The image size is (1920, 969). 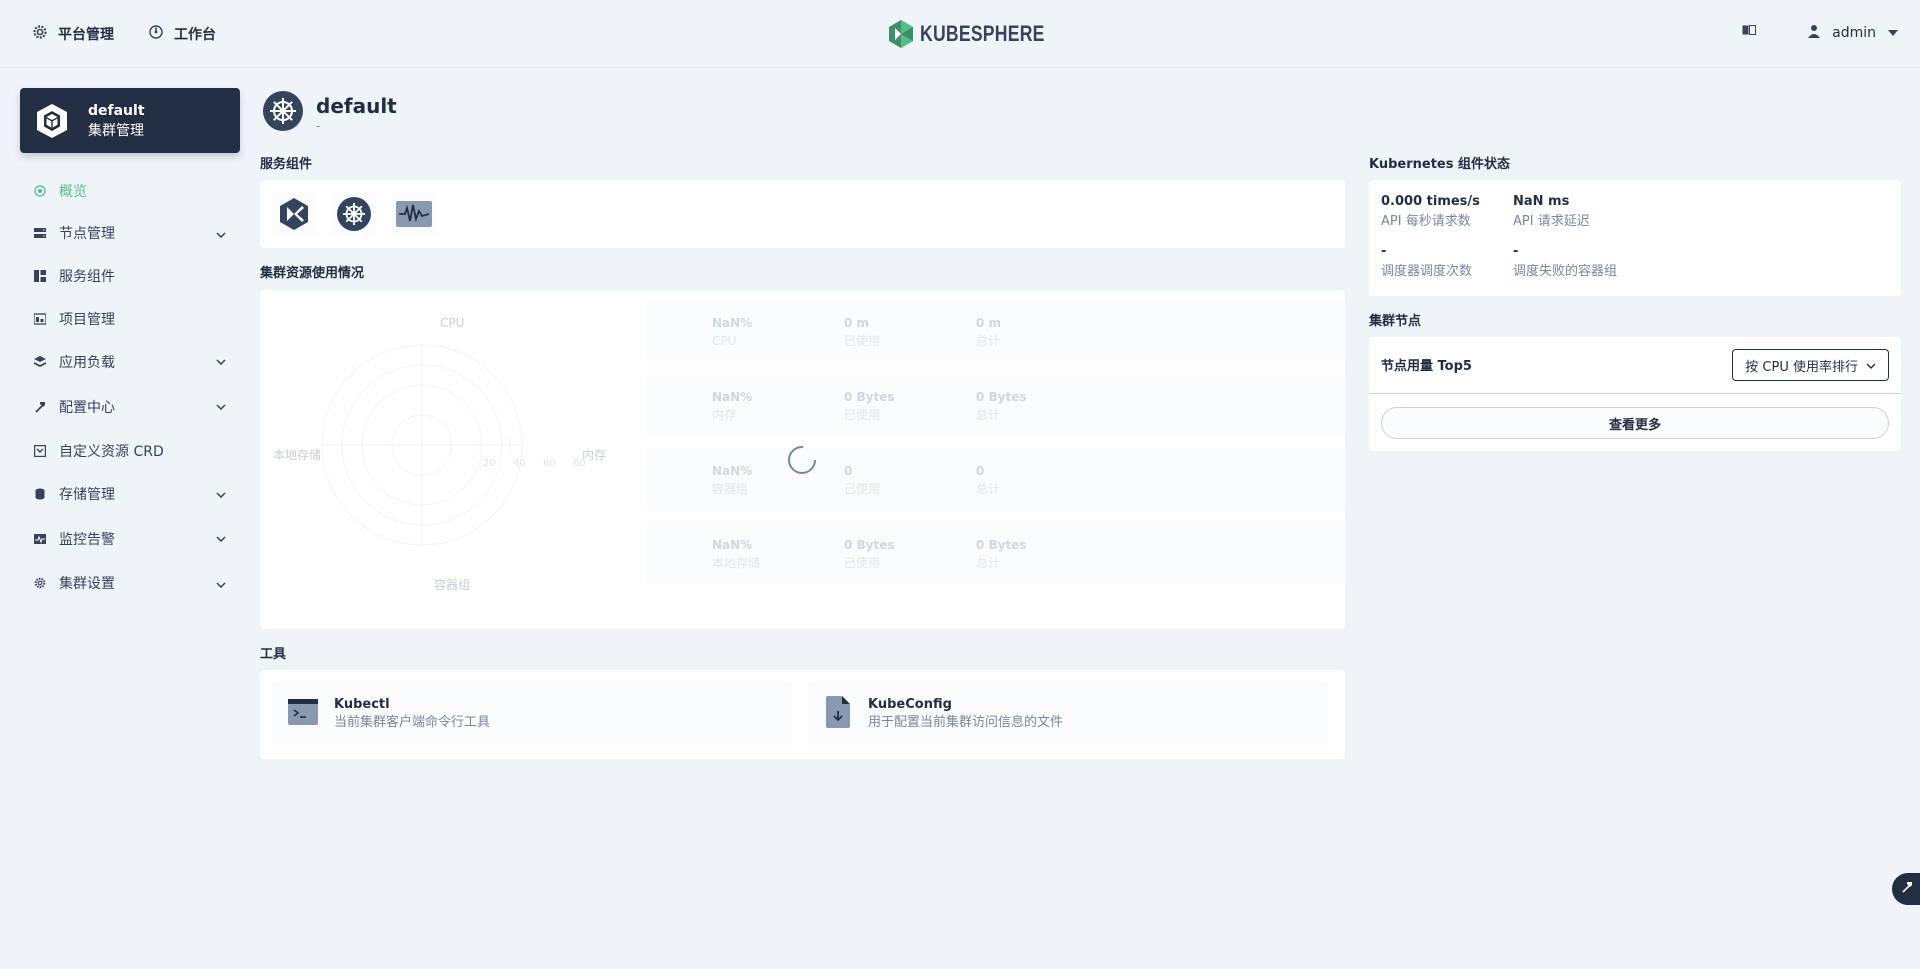 I want to click on sidebar-item-label: 项目管理, so click(x=87, y=319).